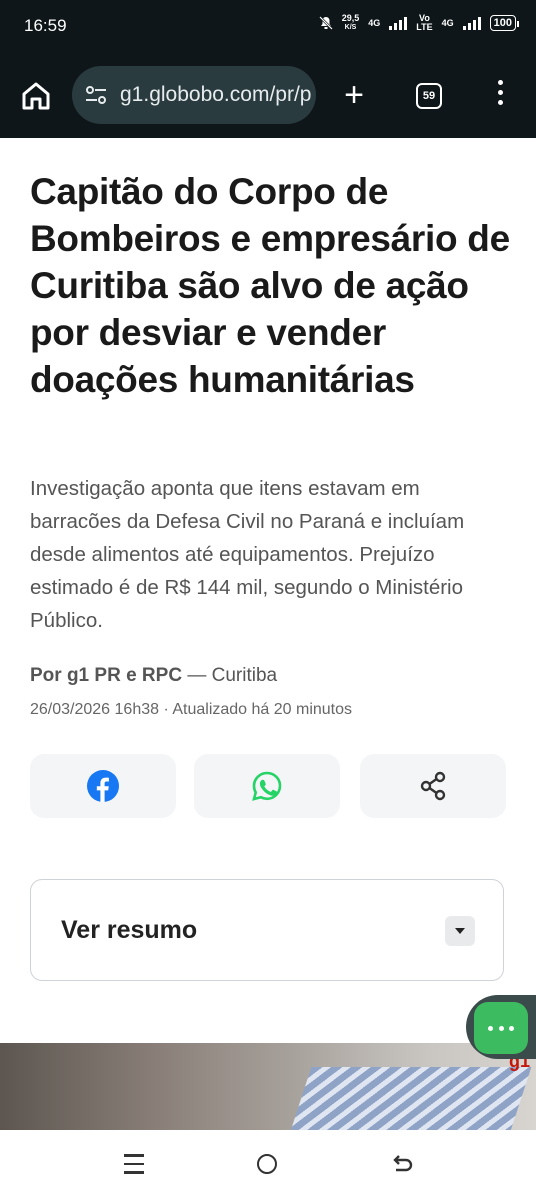  I want to click on byline-location: — Curitiba, so click(230, 675).